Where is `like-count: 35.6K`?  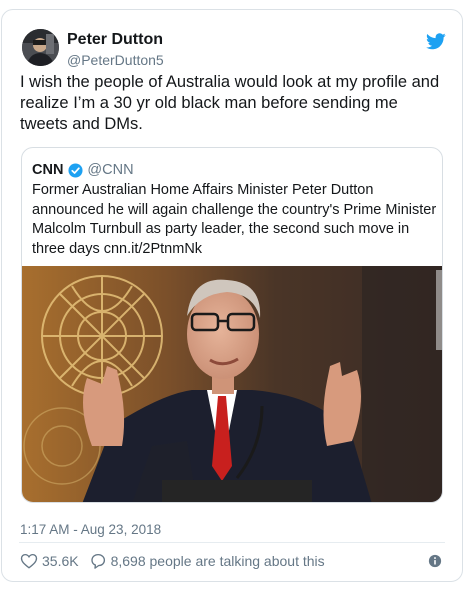
like-count: 35.6K is located at coordinates (60, 561).